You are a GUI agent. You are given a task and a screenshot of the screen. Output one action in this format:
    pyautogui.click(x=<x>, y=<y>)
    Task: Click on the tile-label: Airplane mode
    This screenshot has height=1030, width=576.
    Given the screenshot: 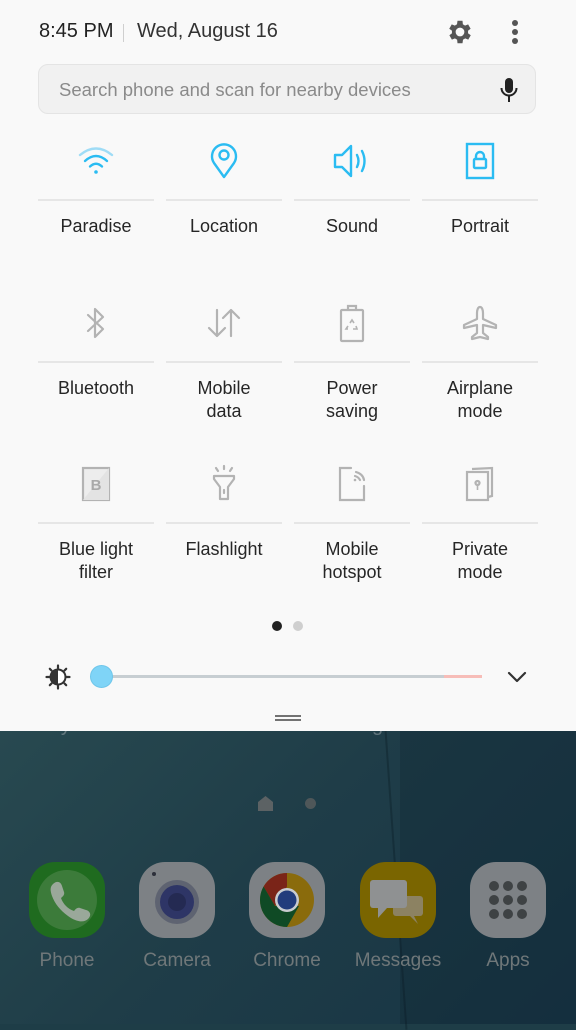 What is the action you would take?
    pyautogui.click(x=480, y=399)
    